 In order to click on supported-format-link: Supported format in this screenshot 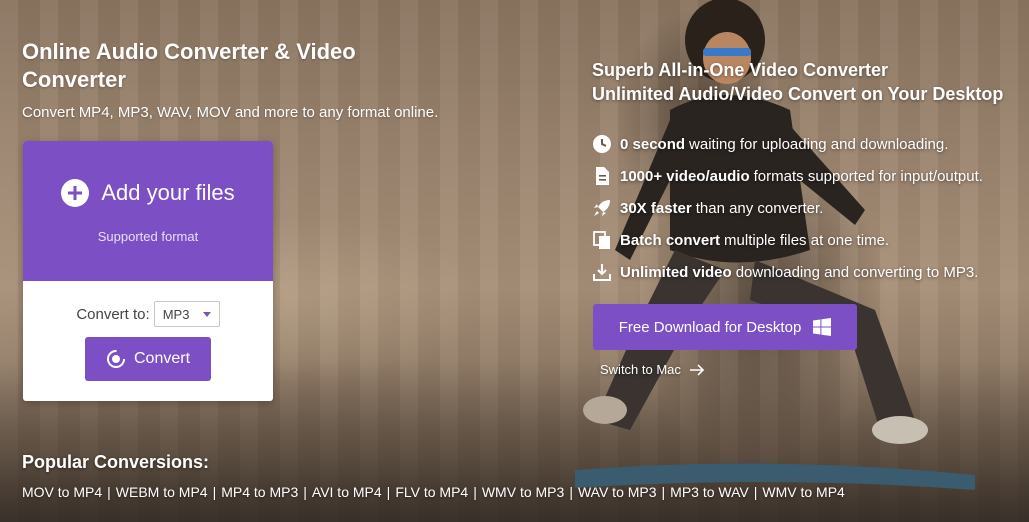, I will do `click(148, 236)`.